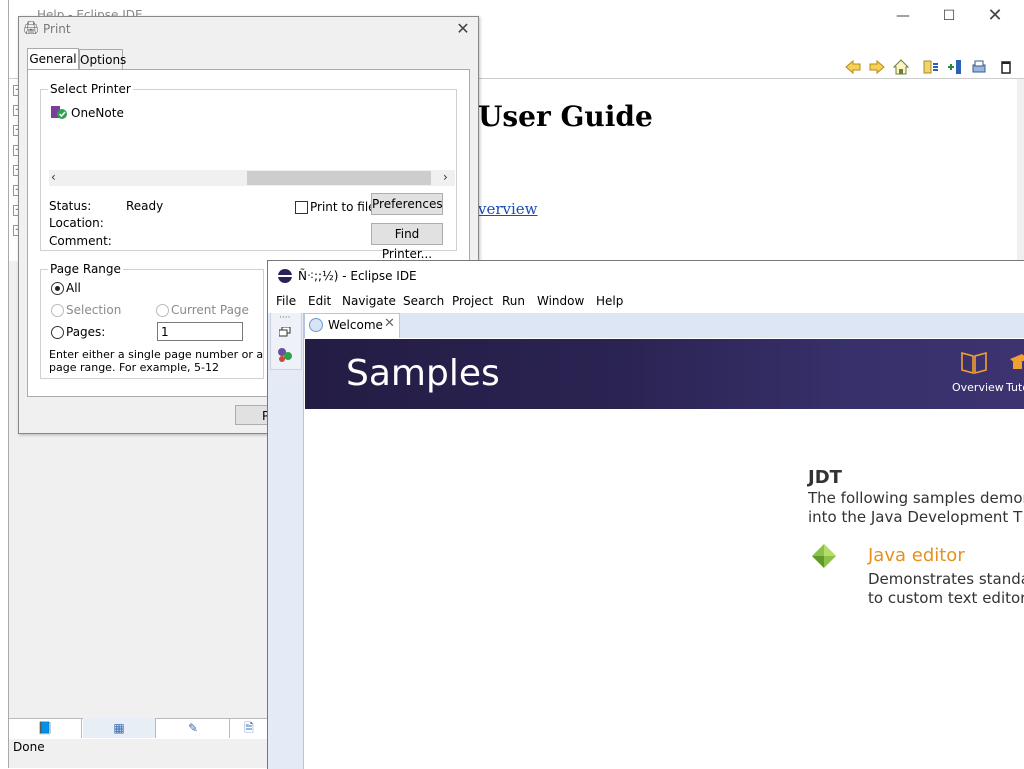  I want to click on back-arrow-icon, so click(853, 67).